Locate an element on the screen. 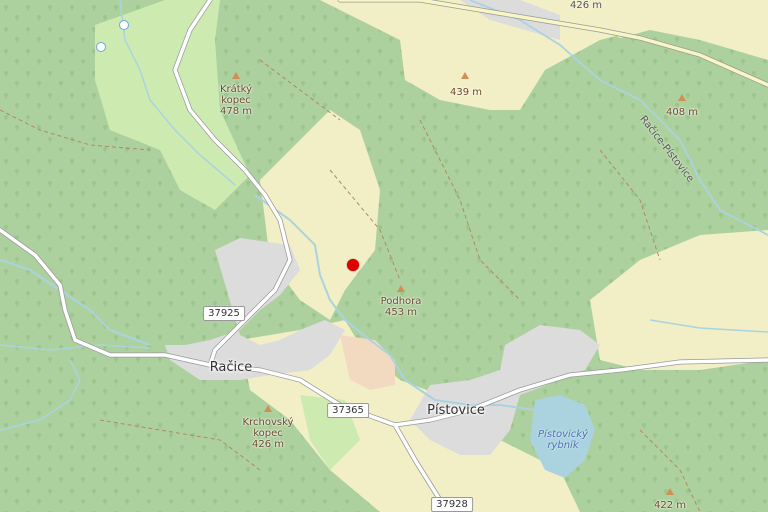 This screenshot has width=768, height=512. peak-name: Krchovský kopec is located at coordinates (268, 428).